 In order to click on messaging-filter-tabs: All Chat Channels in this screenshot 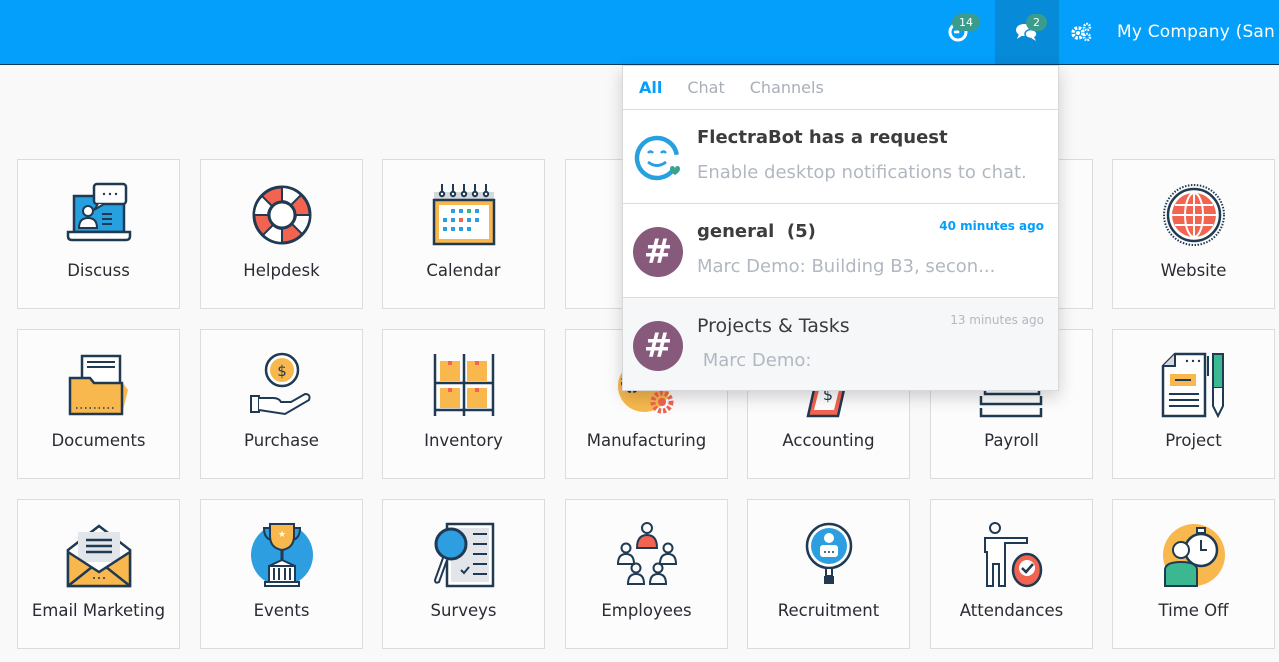, I will do `click(840, 88)`.